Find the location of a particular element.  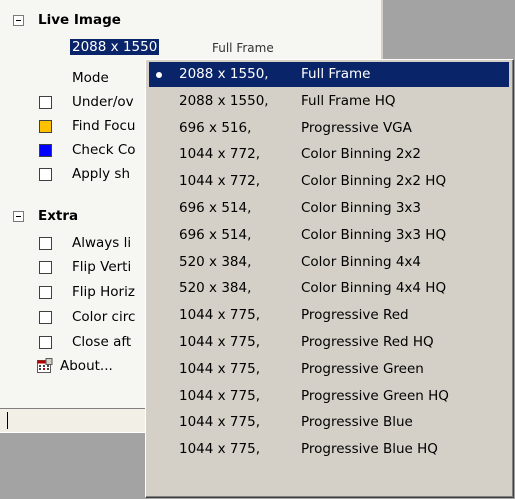

option-name: Progressive Green is located at coordinates (362, 368).